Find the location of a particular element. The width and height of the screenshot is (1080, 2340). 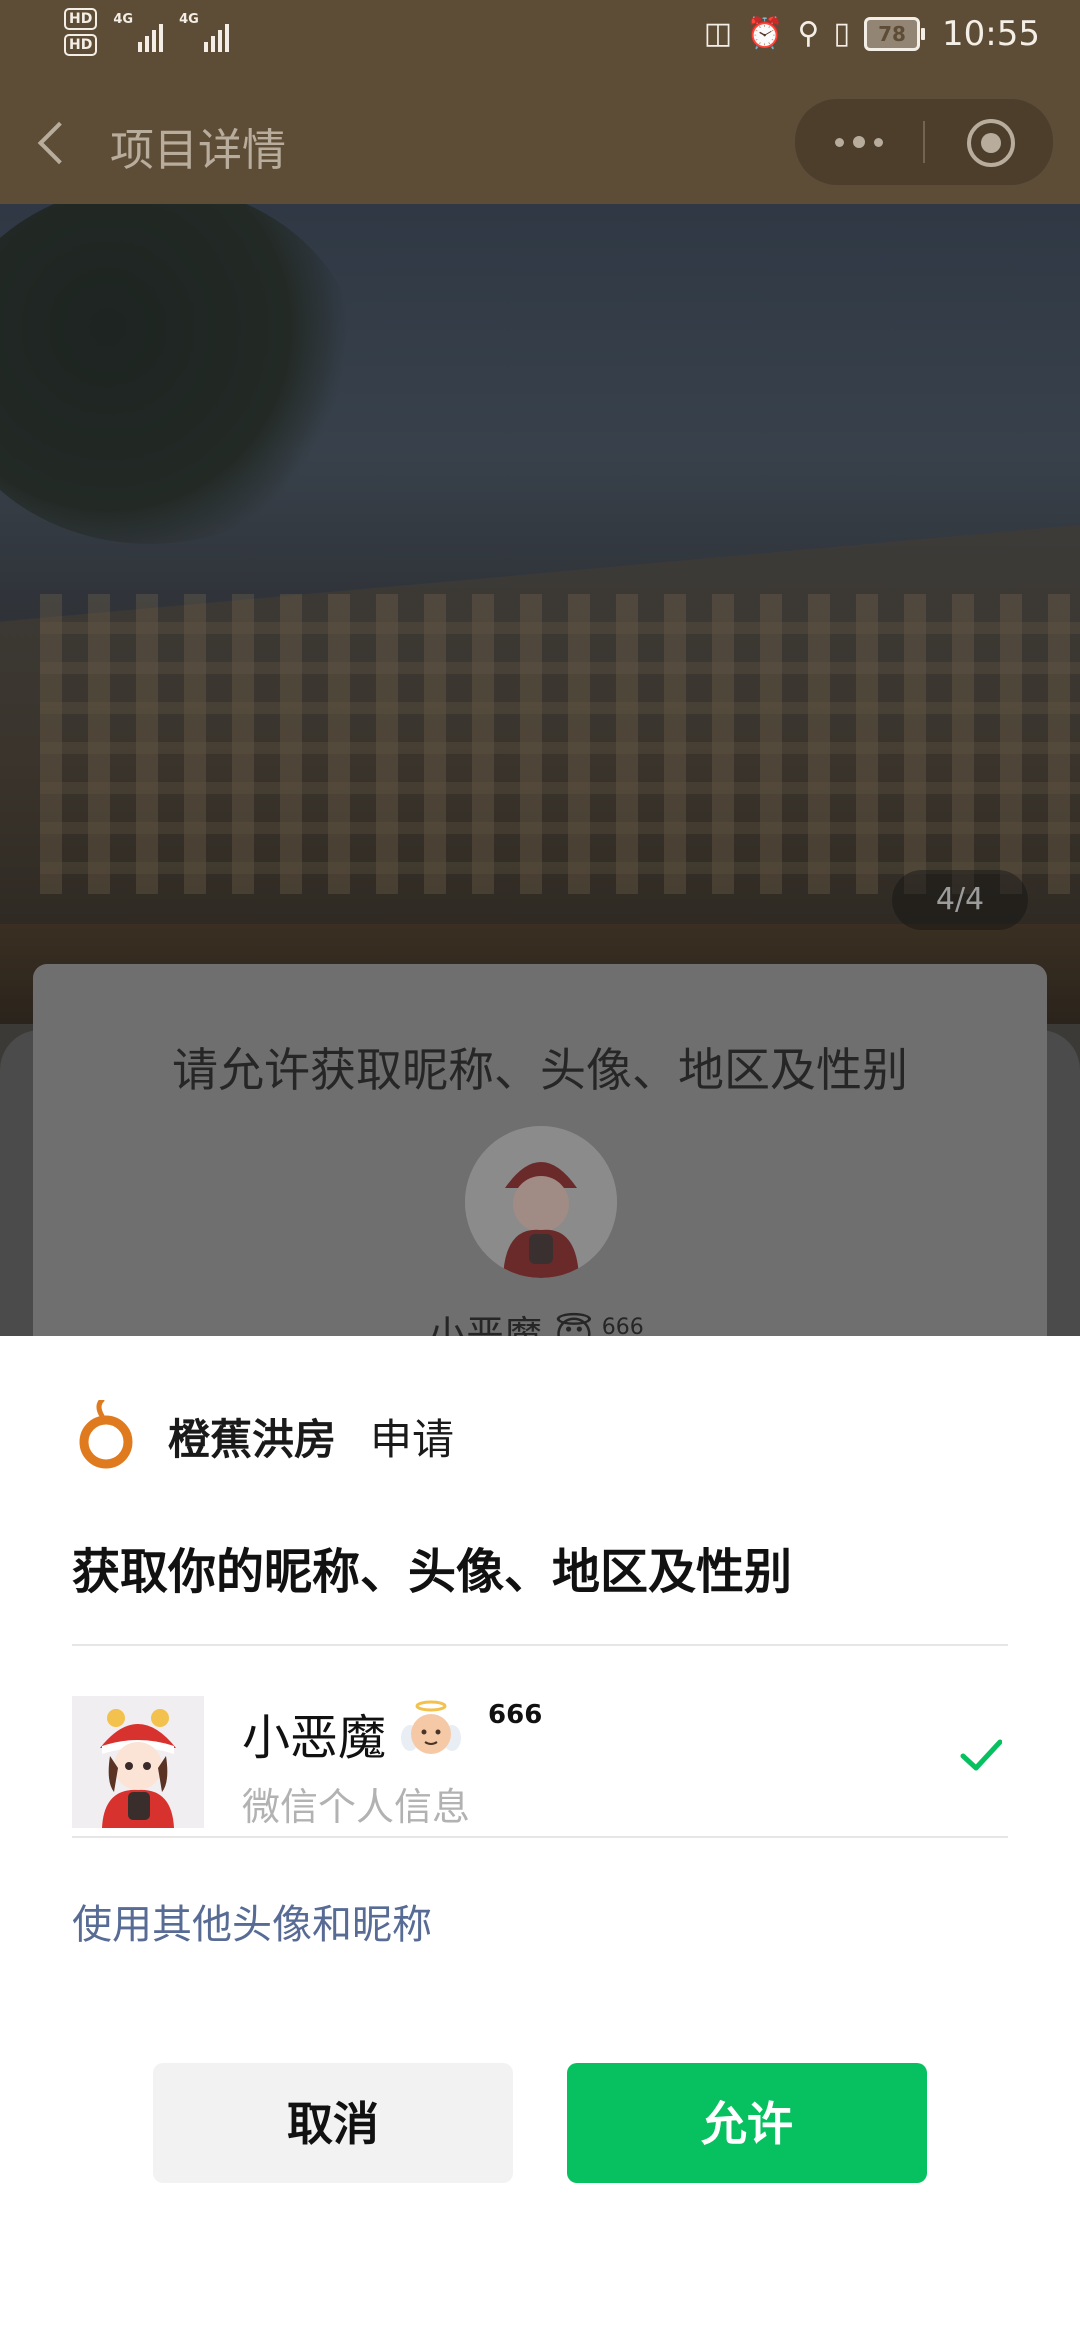

sheet-title: 获取你的昵称、头像、地区及性别 is located at coordinates (432, 1572).